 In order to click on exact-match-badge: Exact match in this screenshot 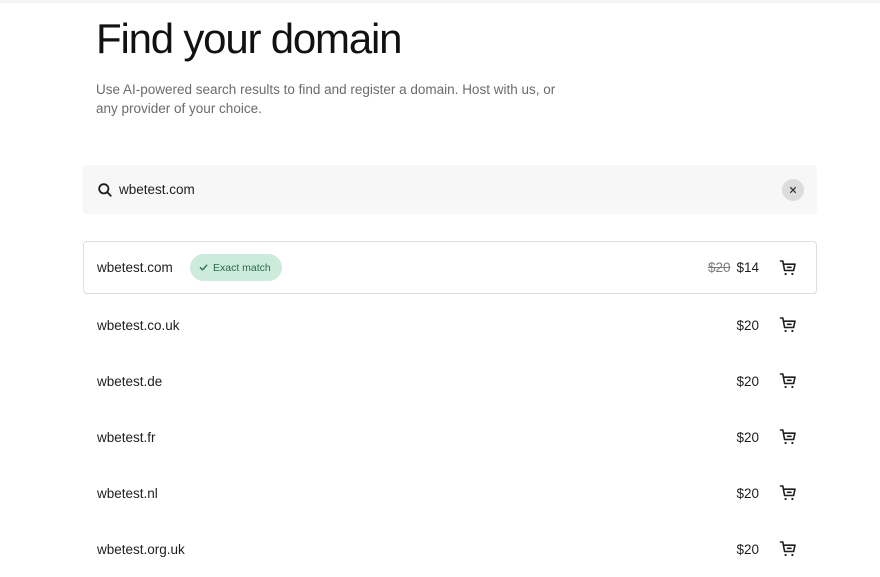, I will do `click(236, 267)`.